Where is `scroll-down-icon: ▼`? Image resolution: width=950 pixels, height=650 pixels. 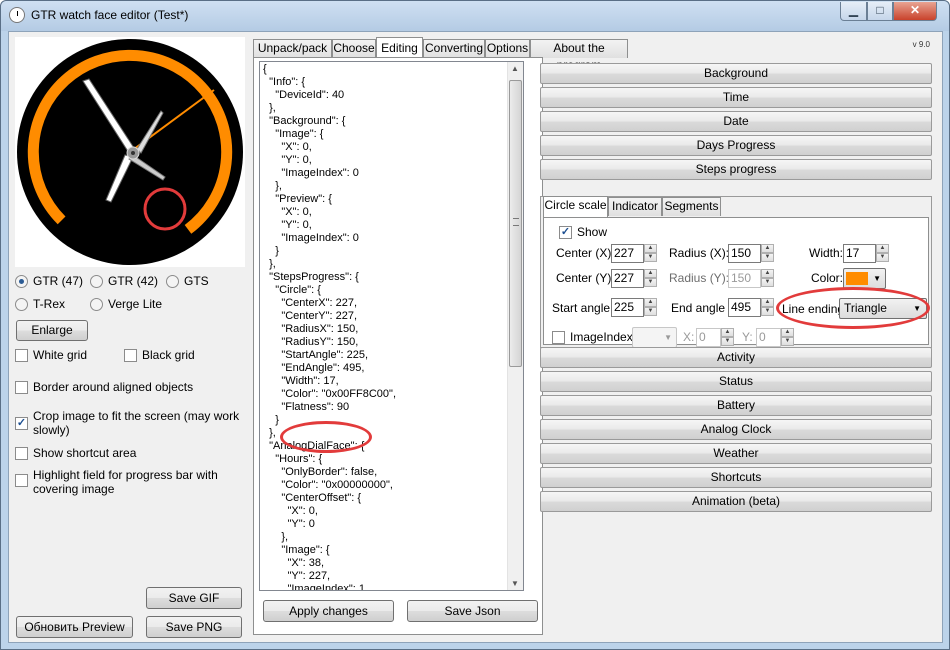
scroll-down-icon: ▼ is located at coordinates (515, 583).